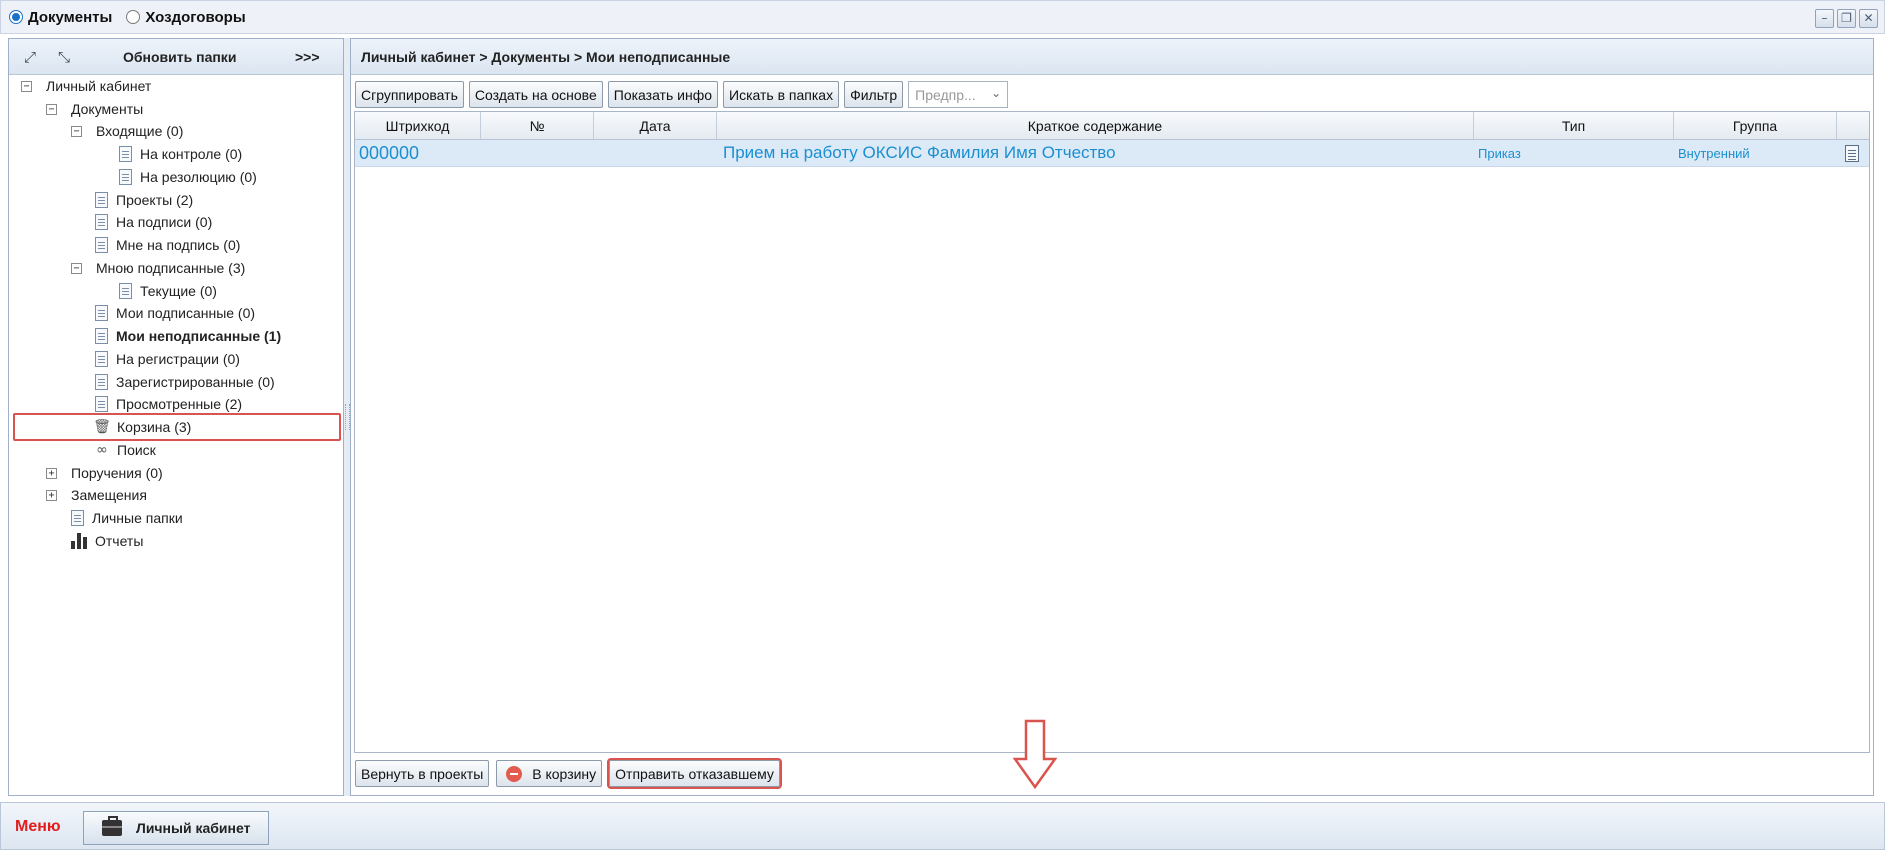 The height and width of the screenshot is (862, 1896). Describe the element at coordinates (98, 86) in the screenshot. I see `tree-node-label: Личный кабинет` at that location.